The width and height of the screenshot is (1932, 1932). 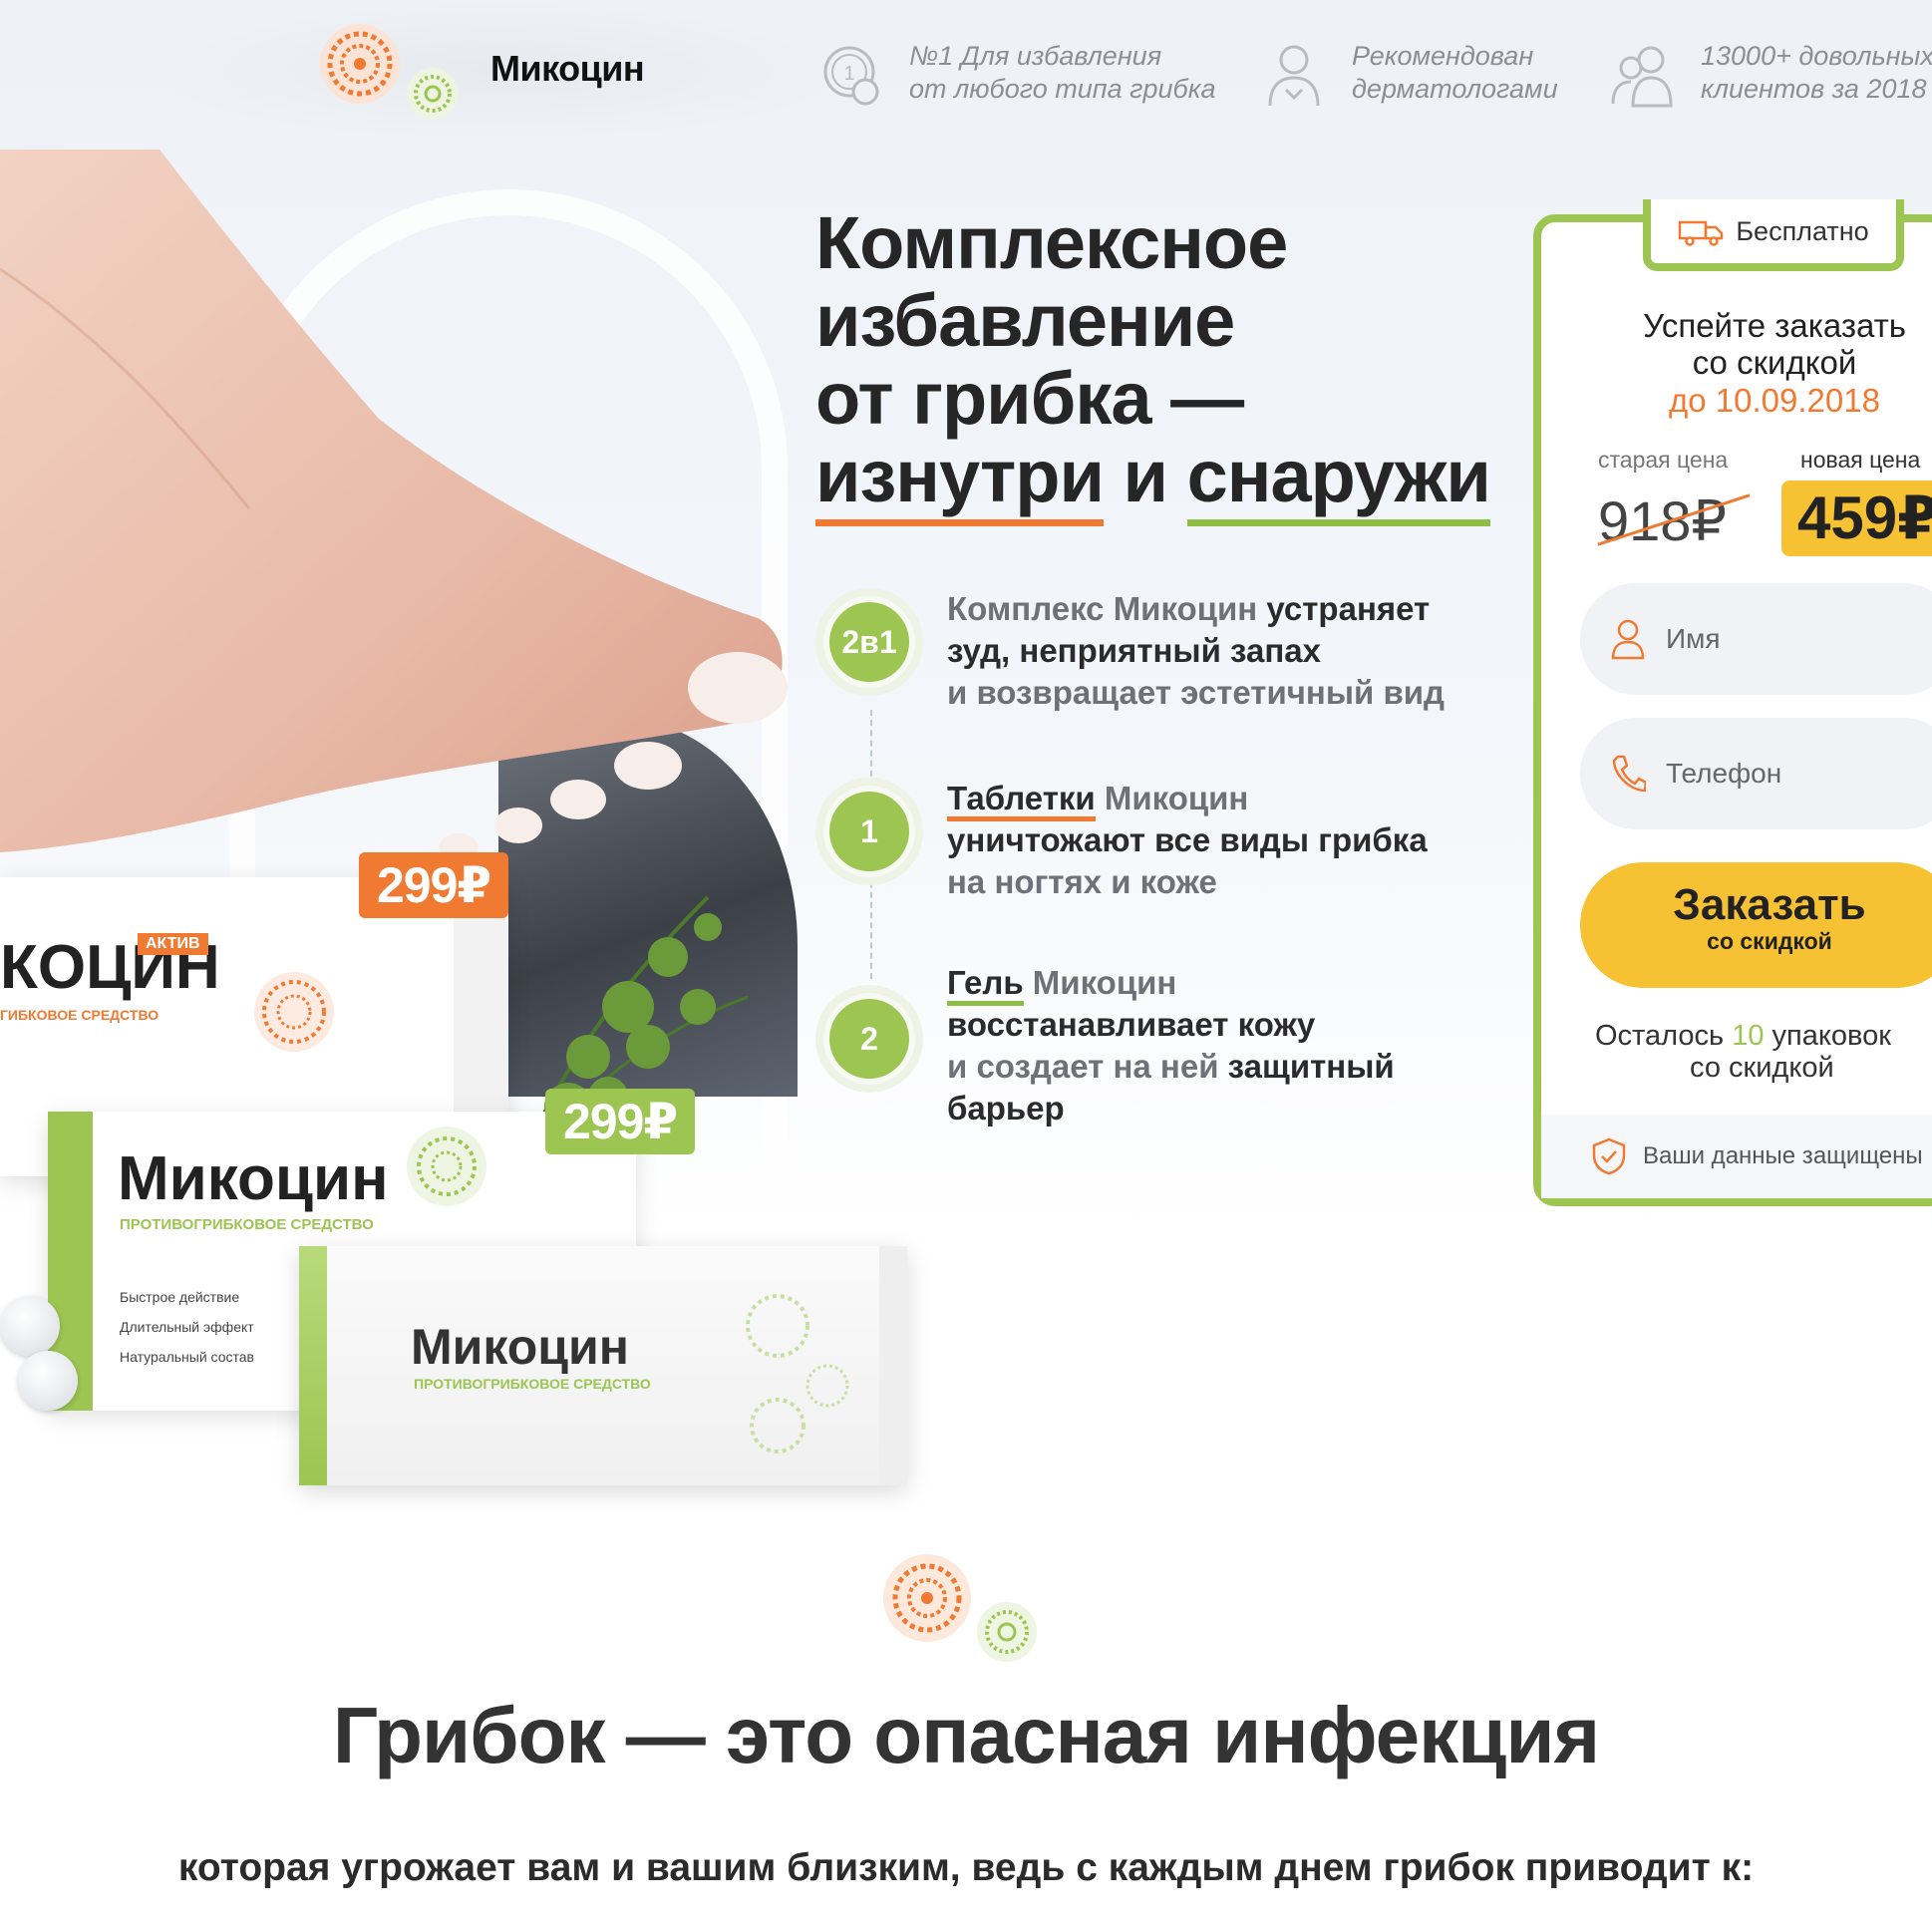 What do you see at coordinates (1025, 320) in the screenshot?
I see `headline-line2: избавление` at bounding box center [1025, 320].